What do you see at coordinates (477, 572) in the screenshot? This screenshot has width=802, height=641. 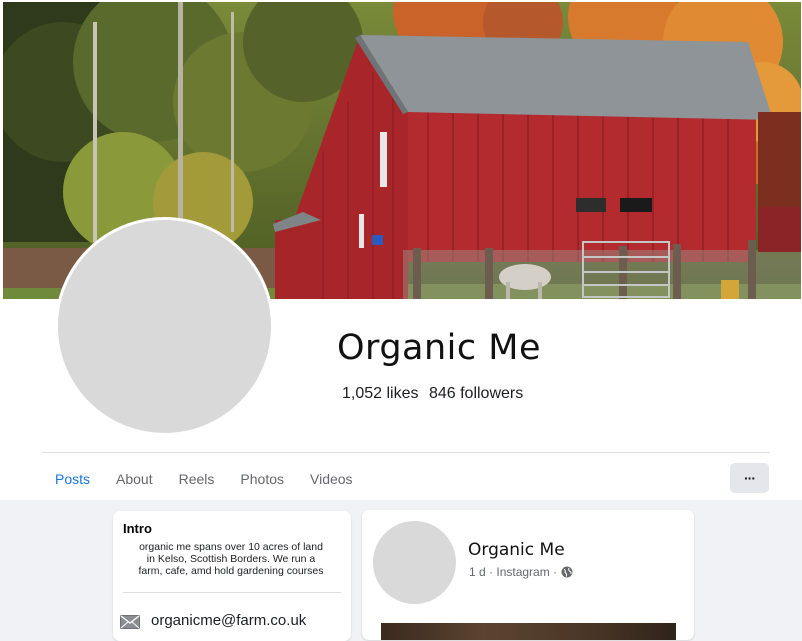 I see `post-time: 1 d` at bounding box center [477, 572].